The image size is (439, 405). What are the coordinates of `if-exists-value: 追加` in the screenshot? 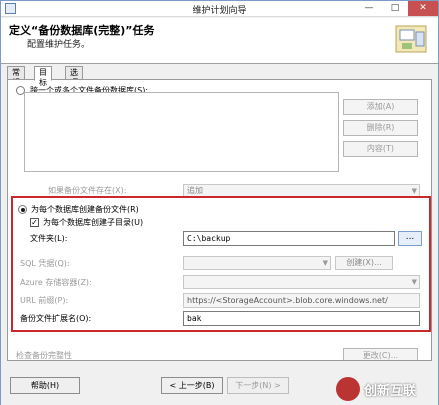 It's located at (195, 190).